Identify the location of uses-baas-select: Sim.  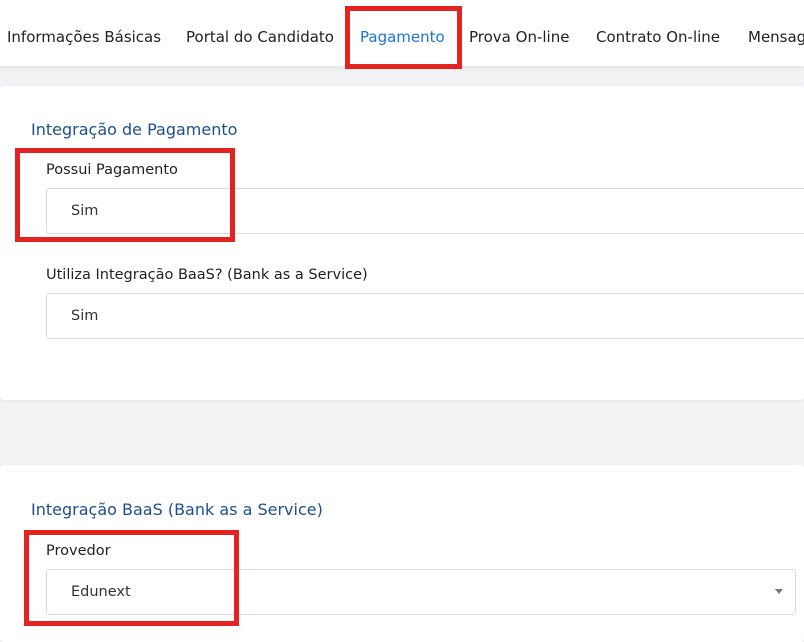
(425, 316).